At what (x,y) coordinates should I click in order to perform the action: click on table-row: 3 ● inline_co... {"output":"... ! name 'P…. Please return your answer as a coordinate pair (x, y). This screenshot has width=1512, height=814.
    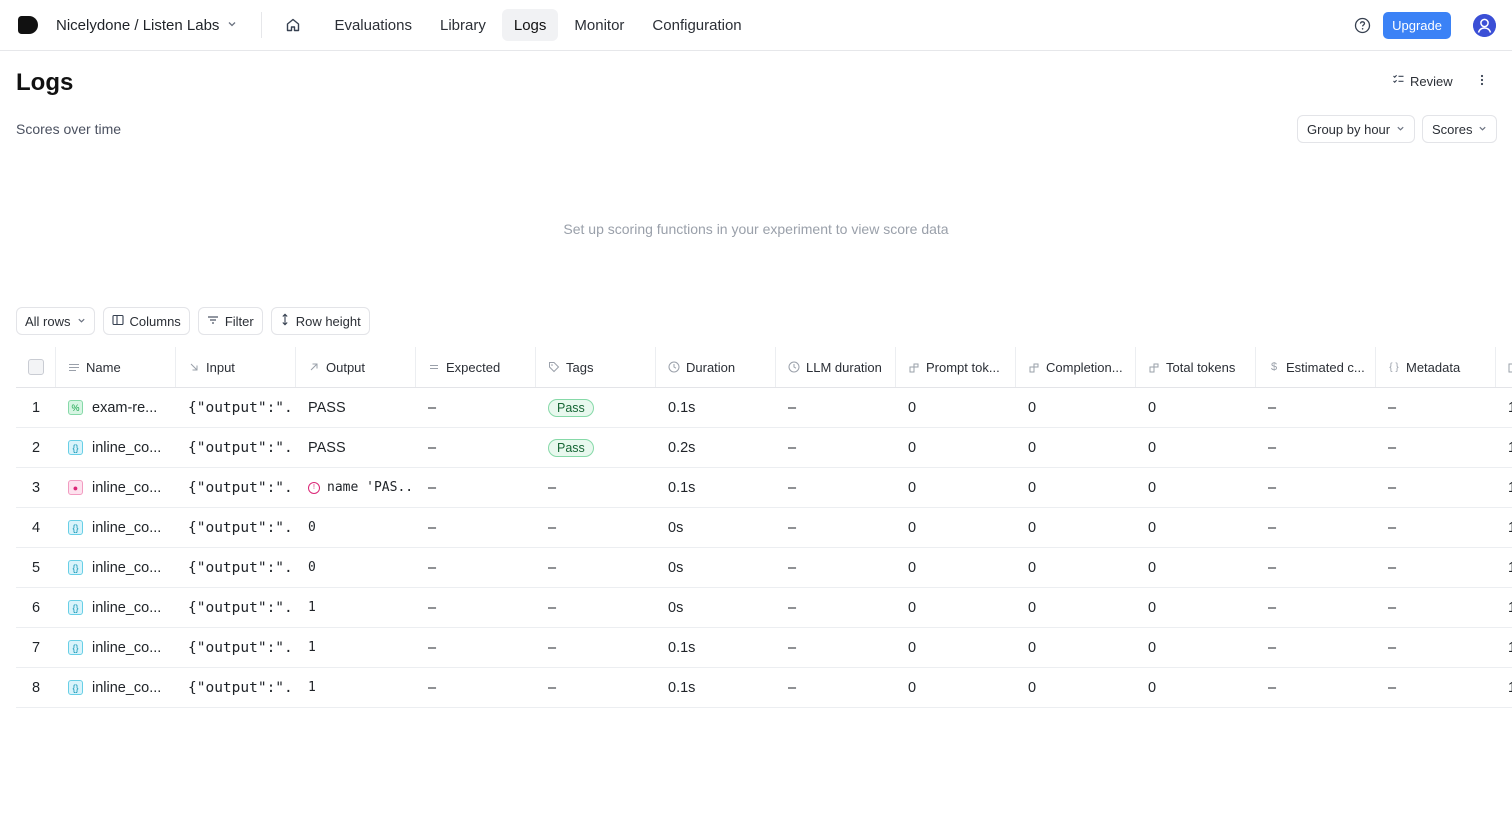
    Looking at the image, I should click on (764, 488).